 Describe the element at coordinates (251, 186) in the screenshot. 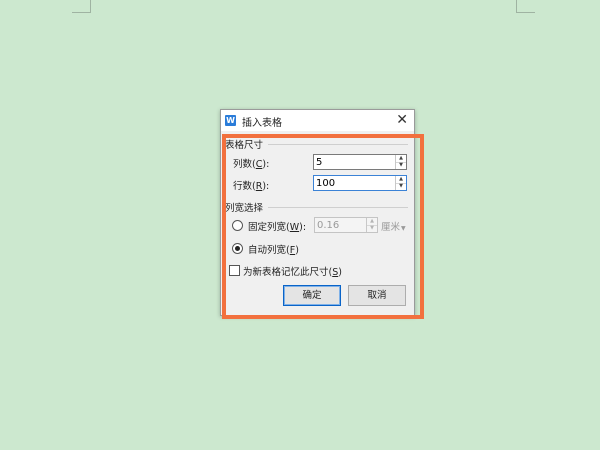

I see `rows-label: 行数(R):` at that location.